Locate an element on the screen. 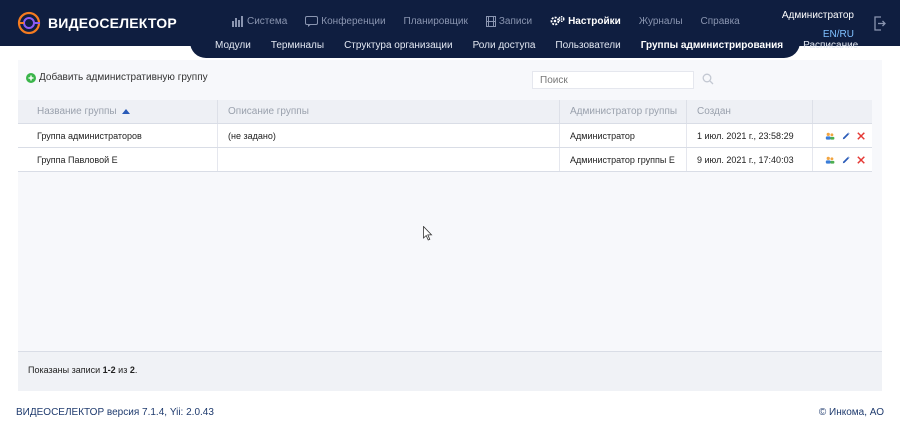 The height and width of the screenshot is (427, 900). nav-label: Планировщик is located at coordinates (435, 21).